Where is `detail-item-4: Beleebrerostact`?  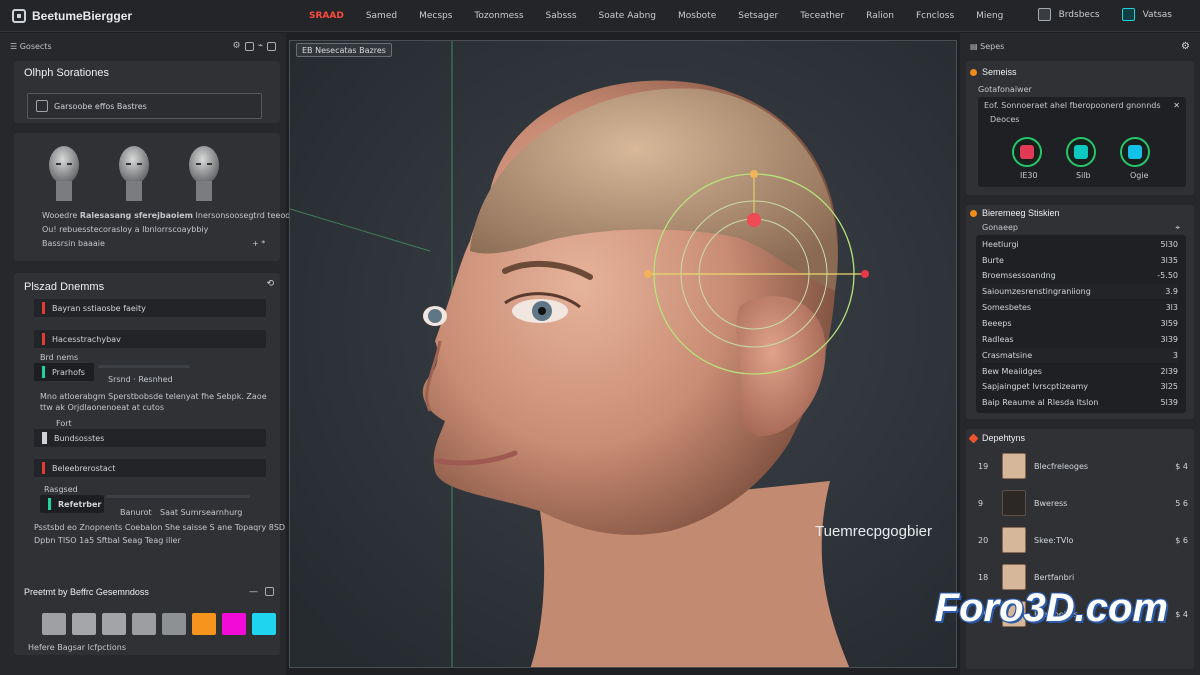 detail-item-4: Beleebrerostact is located at coordinates (150, 468).